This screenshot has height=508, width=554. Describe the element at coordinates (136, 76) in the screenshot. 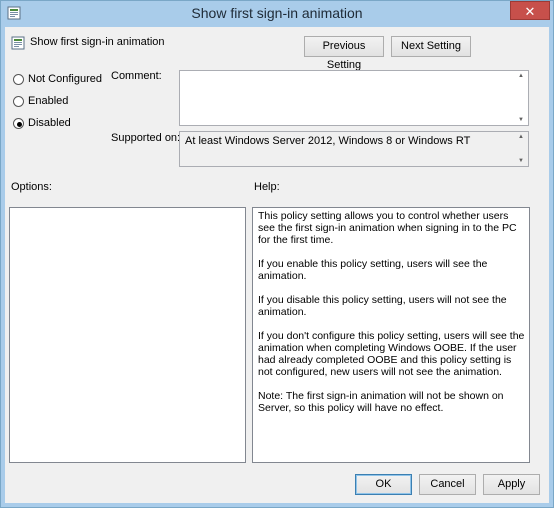

I see `comment-label: Comment:` at that location.